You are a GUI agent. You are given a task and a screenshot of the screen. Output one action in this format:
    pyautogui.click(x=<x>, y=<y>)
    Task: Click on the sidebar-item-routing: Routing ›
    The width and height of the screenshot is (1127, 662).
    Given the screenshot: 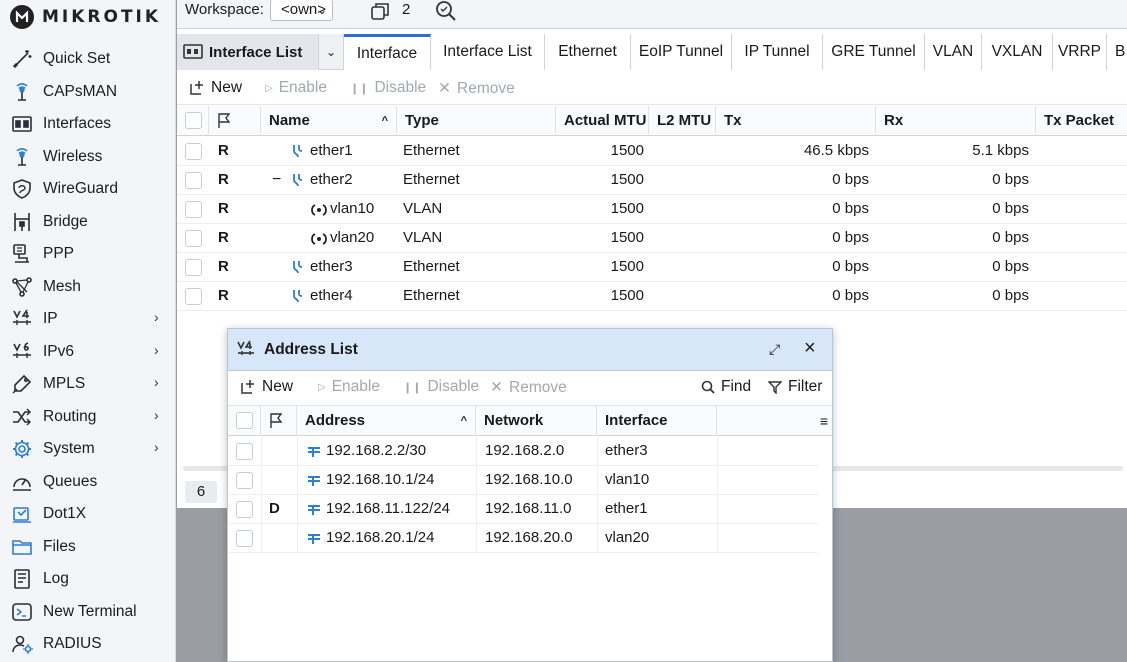 What is the action you would take?
    pyautogui.click(x=88, y=417)
    